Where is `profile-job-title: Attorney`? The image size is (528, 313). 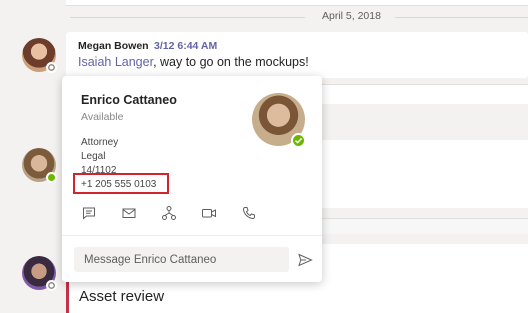
profile-job-title: Attorney is located at coordinates (100, 142).